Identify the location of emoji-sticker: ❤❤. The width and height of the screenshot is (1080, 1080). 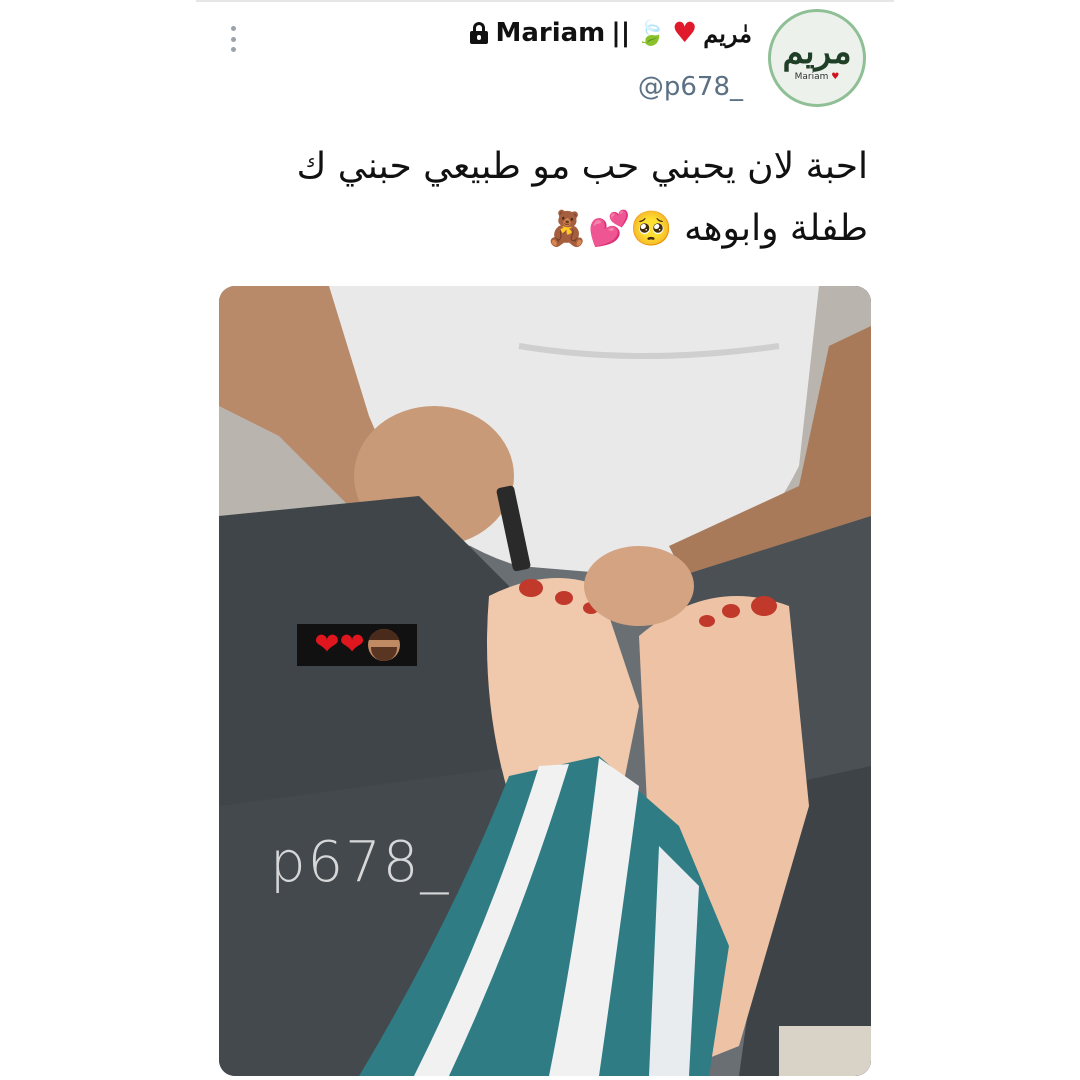
(357, 645).